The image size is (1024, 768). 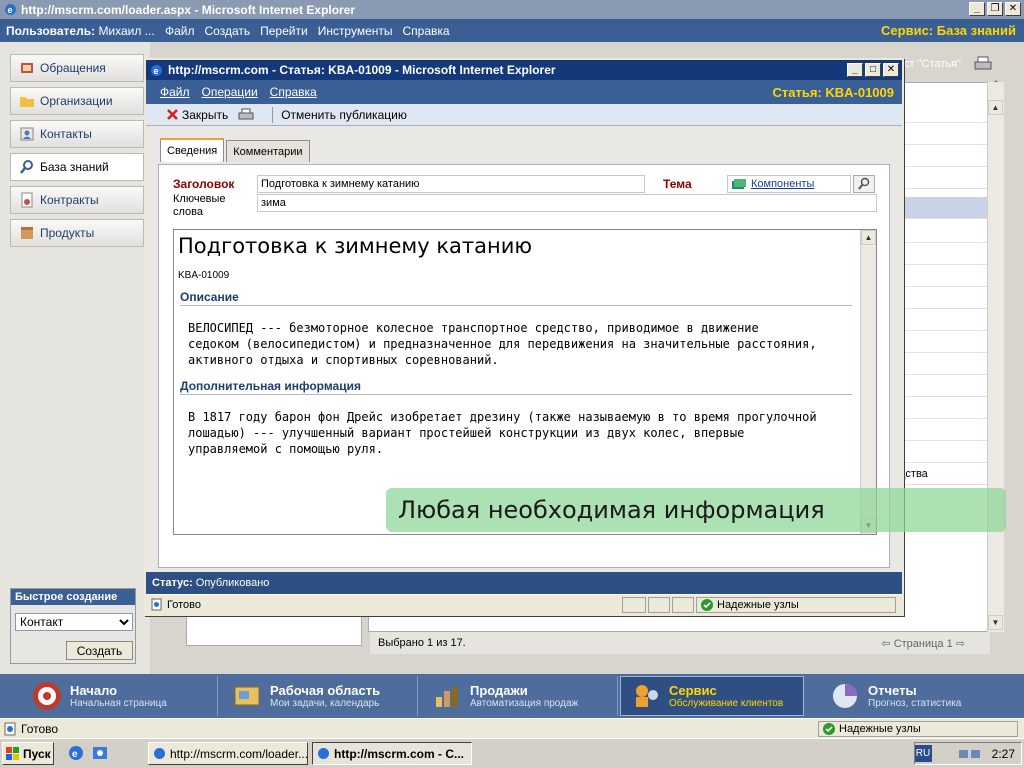 What do you see at coordinates (40, 728) in the screenshot?
I see `outer-status-text: Готово` at bounding box center [40, 728].